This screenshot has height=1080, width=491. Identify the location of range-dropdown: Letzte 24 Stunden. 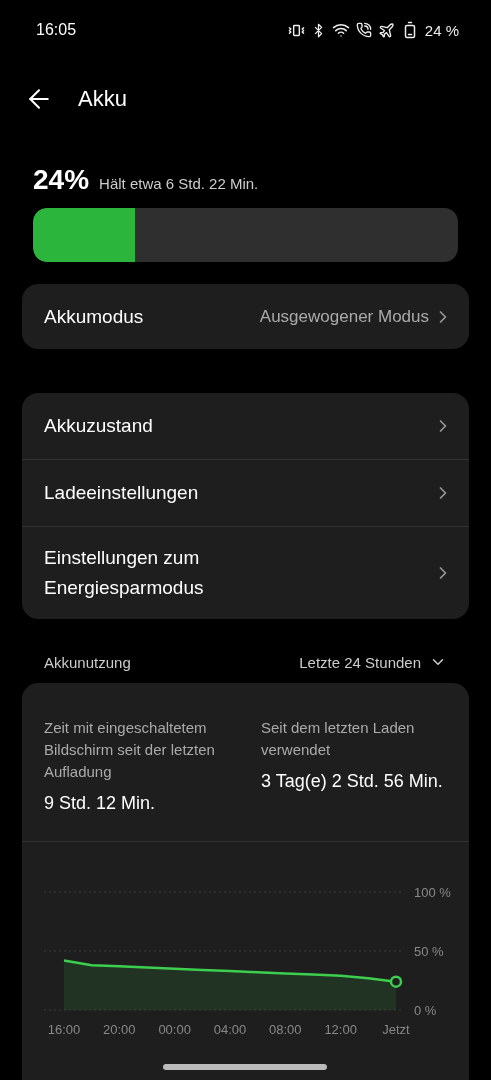
(373, 662).